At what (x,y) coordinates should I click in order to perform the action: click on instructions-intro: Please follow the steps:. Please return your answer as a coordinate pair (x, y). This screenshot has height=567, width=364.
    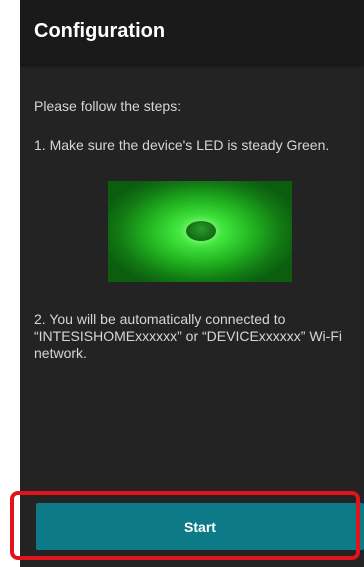
    Looking at the image, I should click on (108, 106).